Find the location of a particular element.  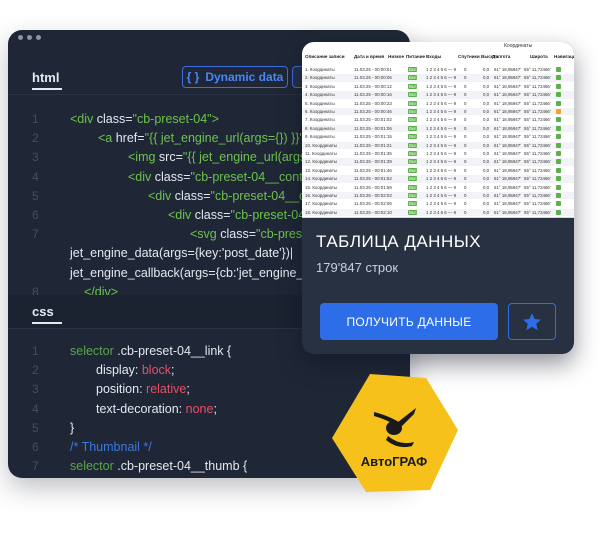

star-icon is located at coordinates (532, 321).